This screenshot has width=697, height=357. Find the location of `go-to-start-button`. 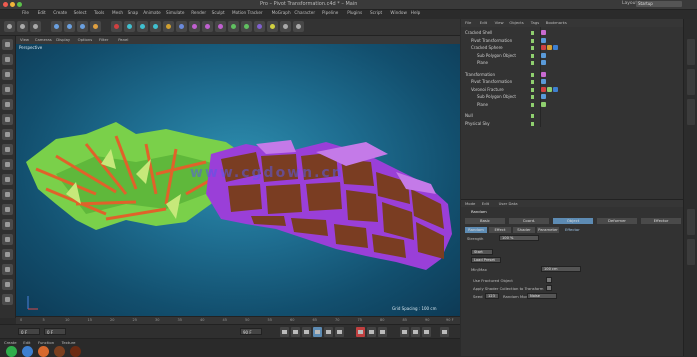

go-to-start-button is located at coordinates (284, 332).